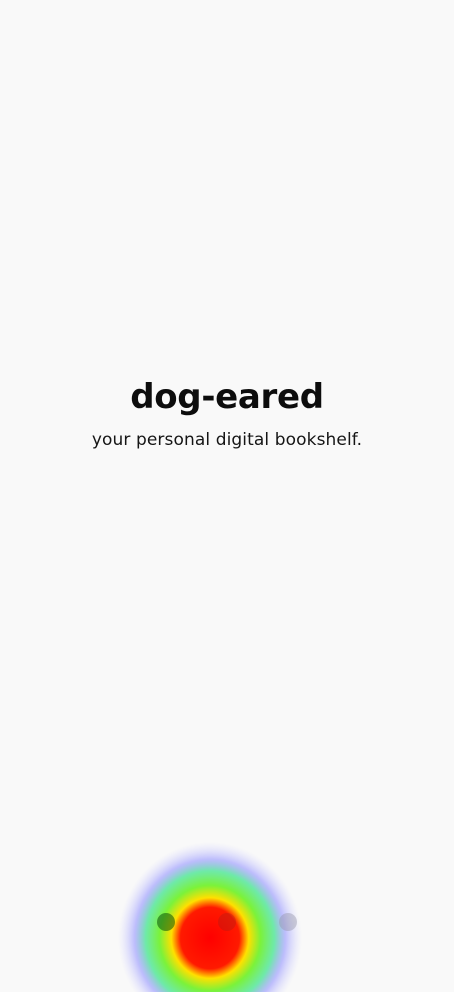 The image size is (454, 992). What do you see at coordinates (227, 440) in the screenshot?
I see `app-tagline: your personal digital bookshelf.` at bounding box center [227, 440].